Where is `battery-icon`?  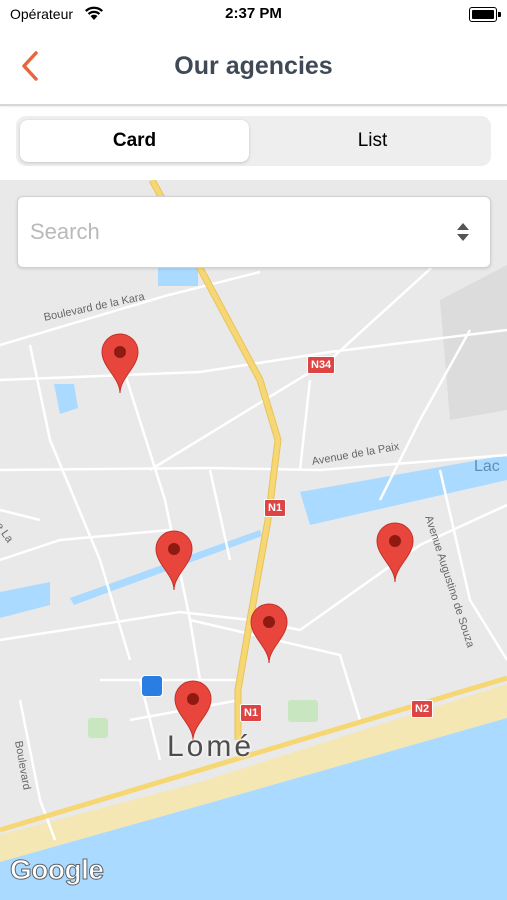
battery-icon is located at coordinates (485, 14).